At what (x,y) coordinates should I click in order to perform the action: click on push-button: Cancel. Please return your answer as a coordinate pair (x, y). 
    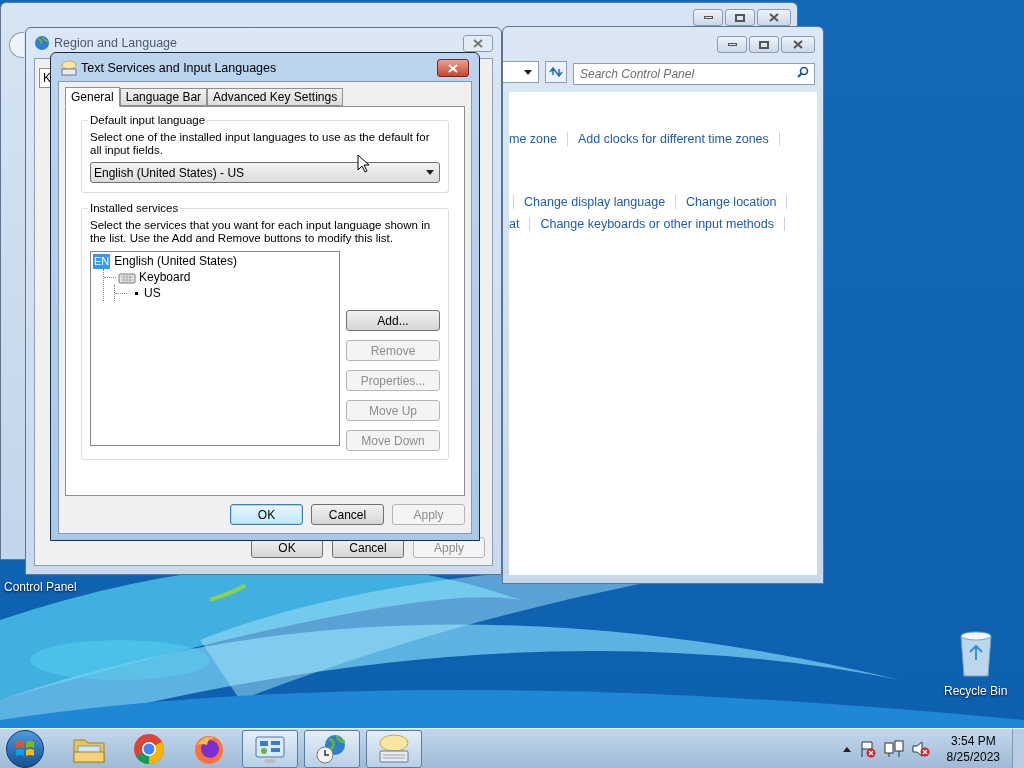
    Looking at the image, I should click on (347, 514).